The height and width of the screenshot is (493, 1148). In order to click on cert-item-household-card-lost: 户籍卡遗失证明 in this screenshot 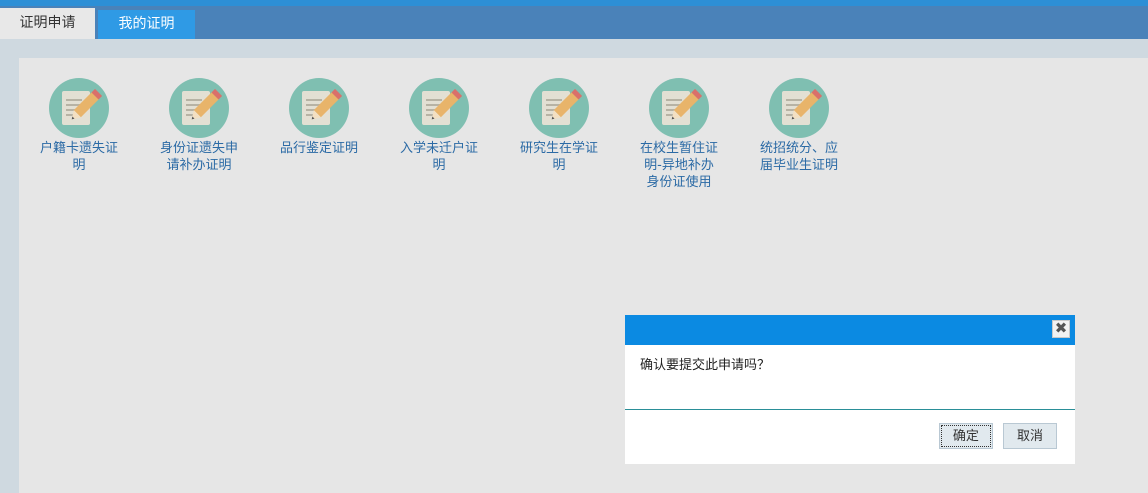, I will do `click(79, 126)`.